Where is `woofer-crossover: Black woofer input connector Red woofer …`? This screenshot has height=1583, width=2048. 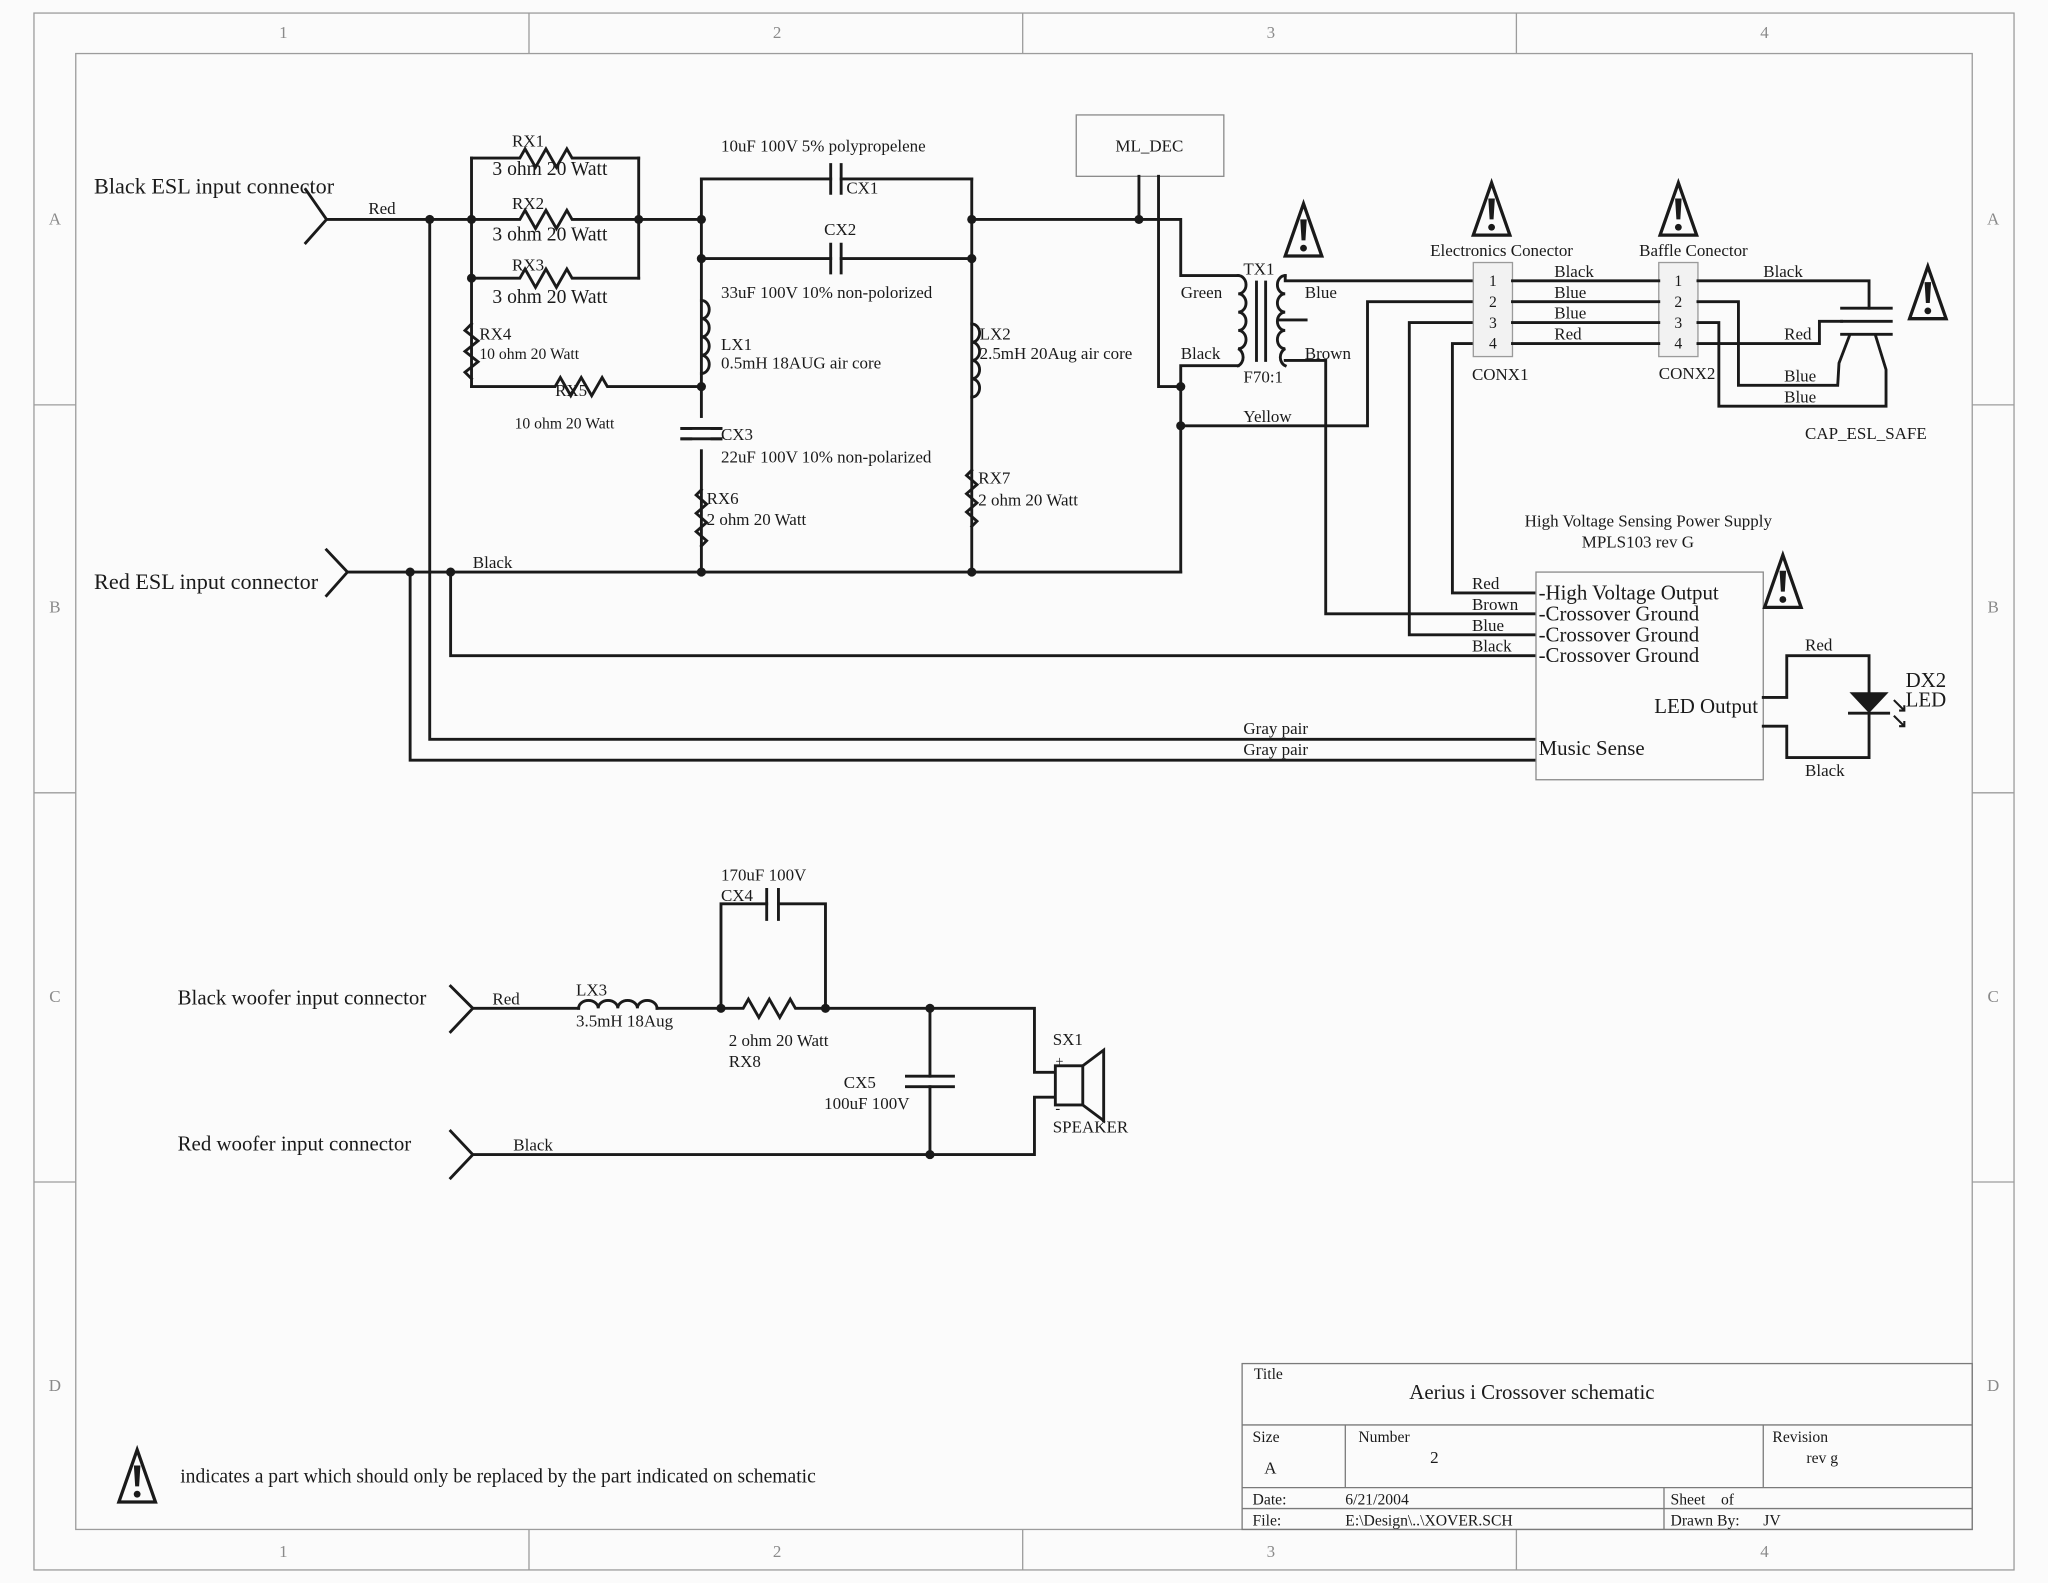 woofer-crossover: Black woofer input connector Red woofer … is located at coordinates (653, 1023).